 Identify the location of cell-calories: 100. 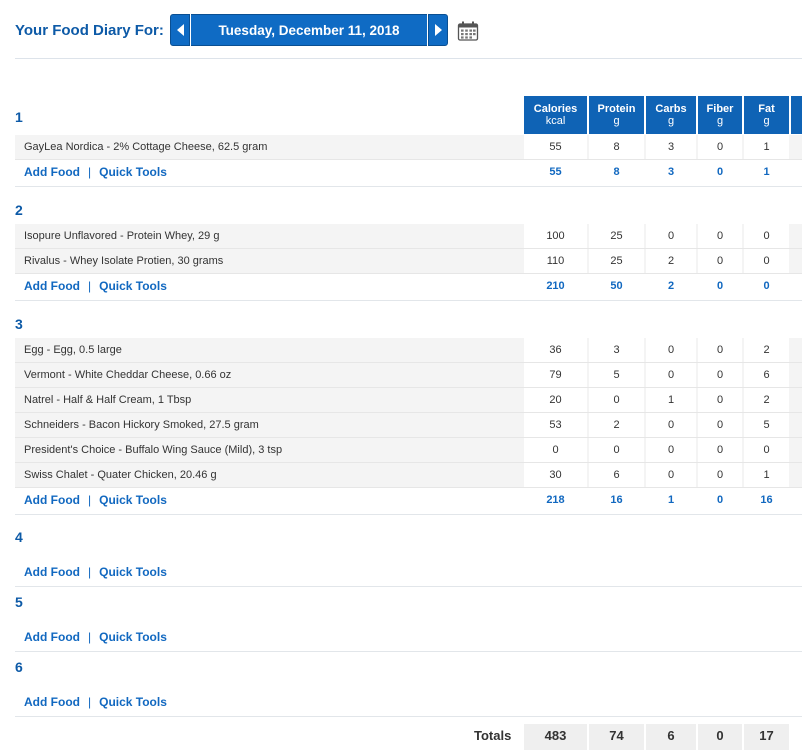
(555, 236).